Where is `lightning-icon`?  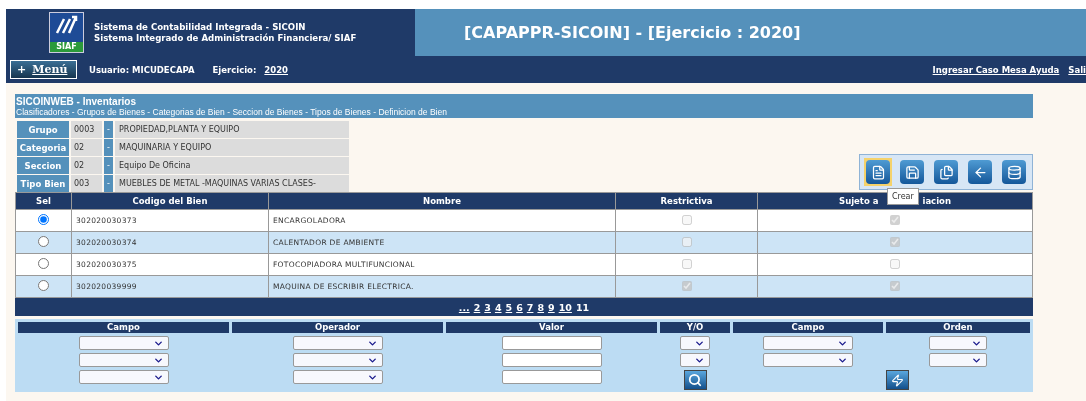 lightning-icon is located at coordinates (897, 380).